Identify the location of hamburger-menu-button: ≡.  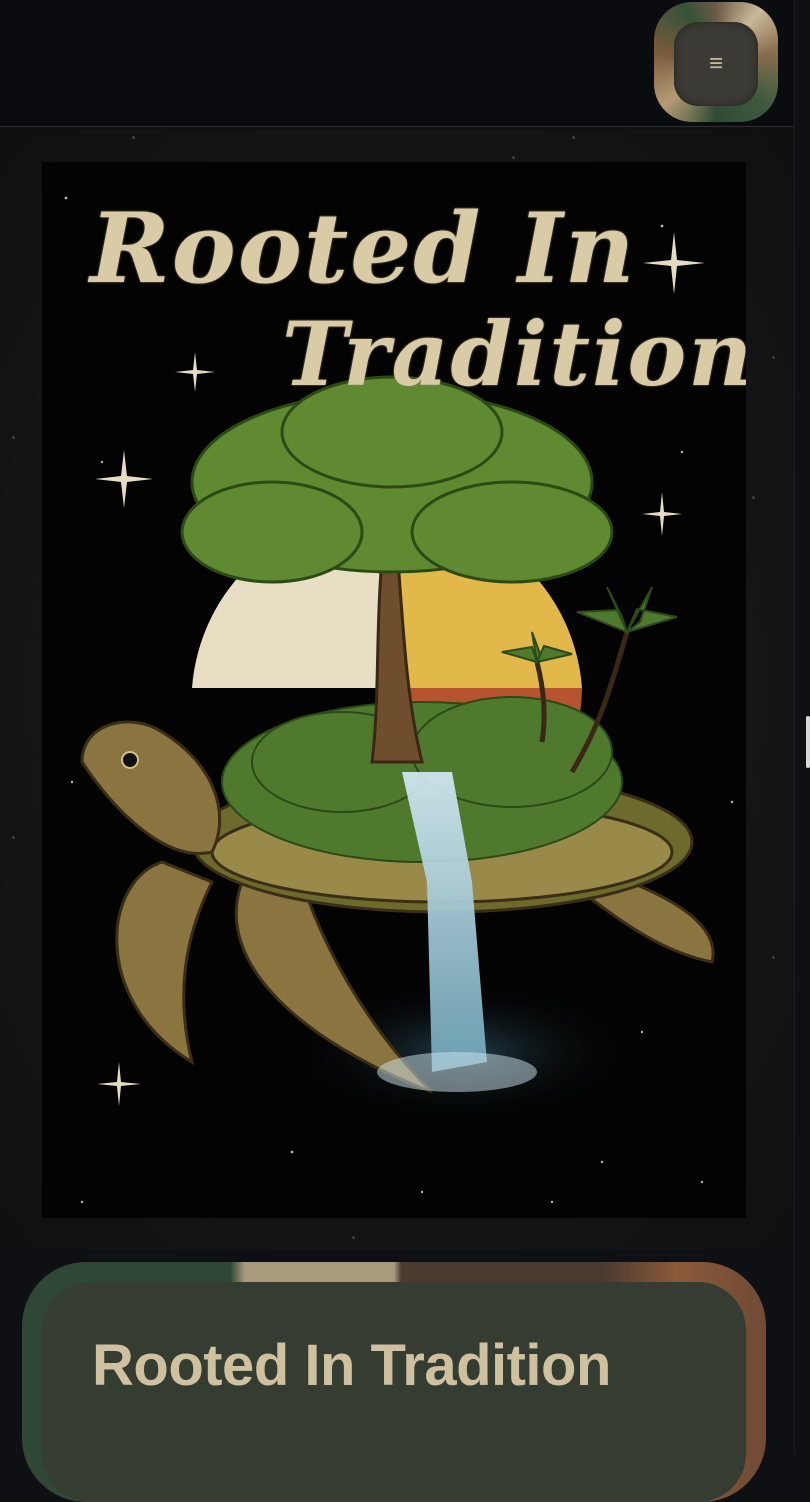
(716, 64).